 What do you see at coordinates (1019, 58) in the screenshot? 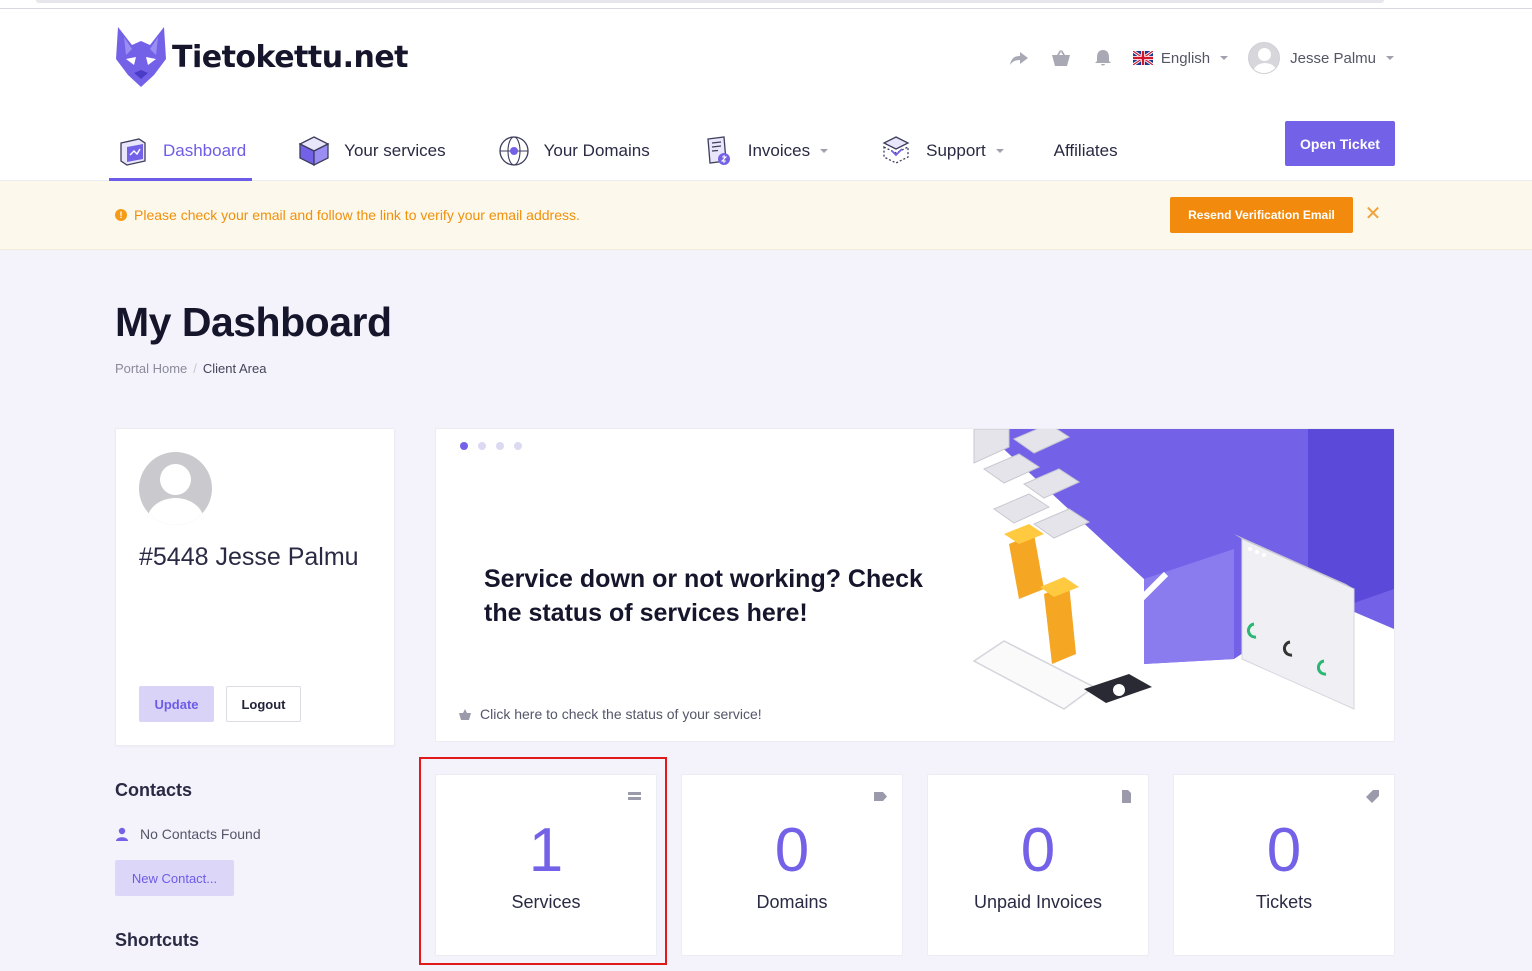
I see `share-icon` at bounding box center [1019, 58].